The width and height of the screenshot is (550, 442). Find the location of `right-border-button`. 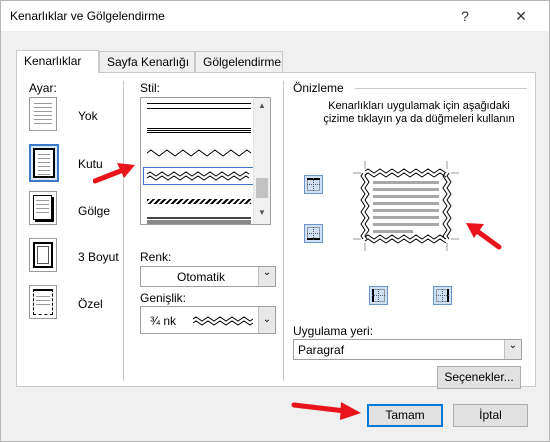

right-border-button is located at coordinates (442, 295).